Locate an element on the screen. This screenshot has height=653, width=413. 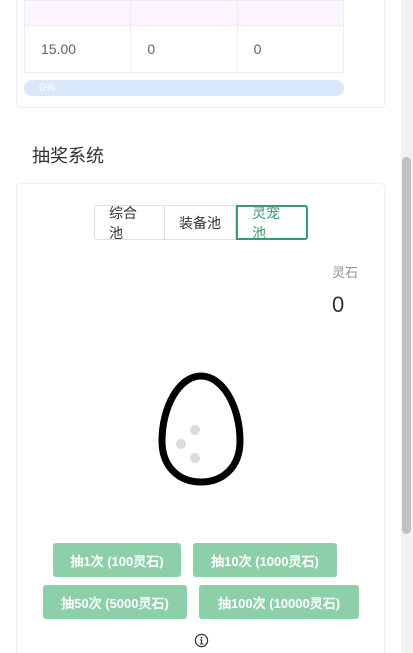
info-circle-icon is located at coordinates (201, 640).